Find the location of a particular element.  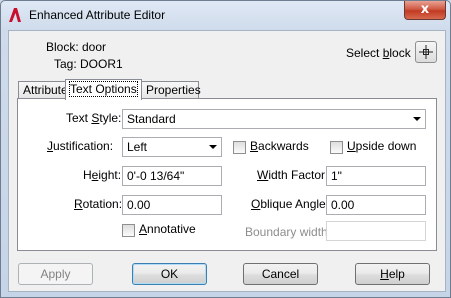

upside-down-checkbox is located at coordinates (336, 147).